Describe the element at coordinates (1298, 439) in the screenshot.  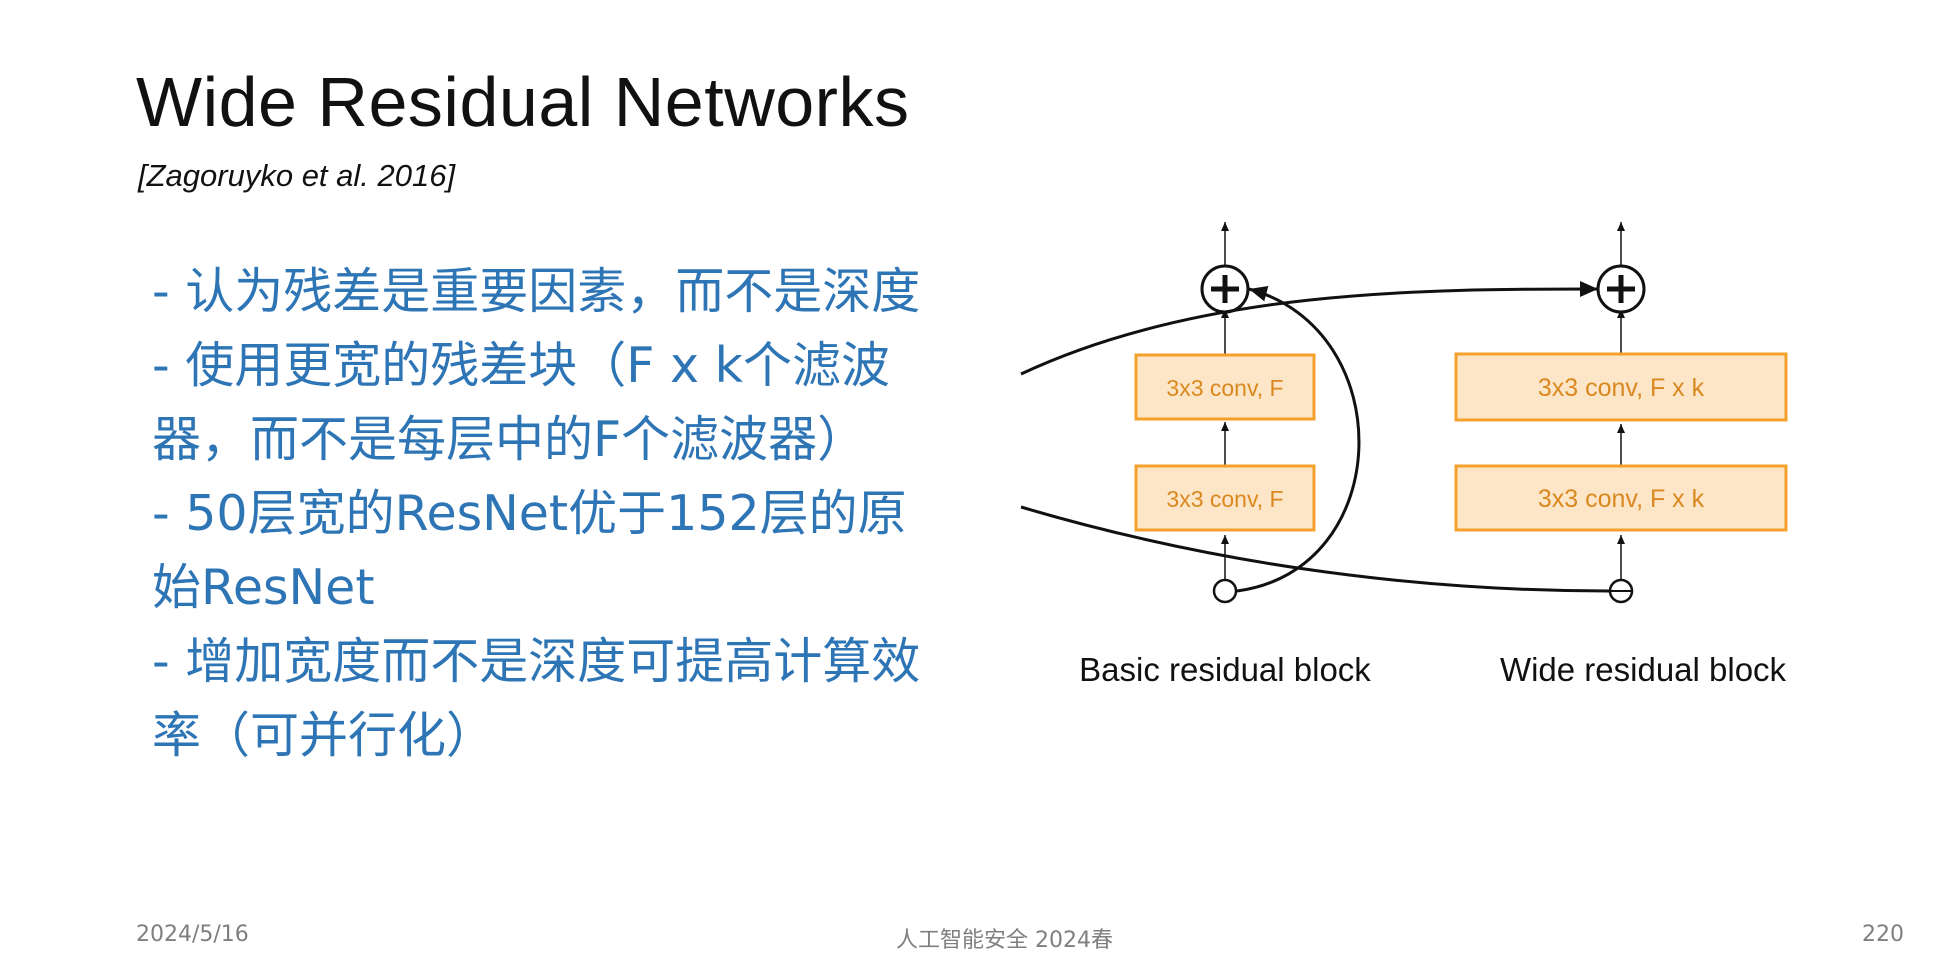
I see `skip-connection-arrow` at that location.